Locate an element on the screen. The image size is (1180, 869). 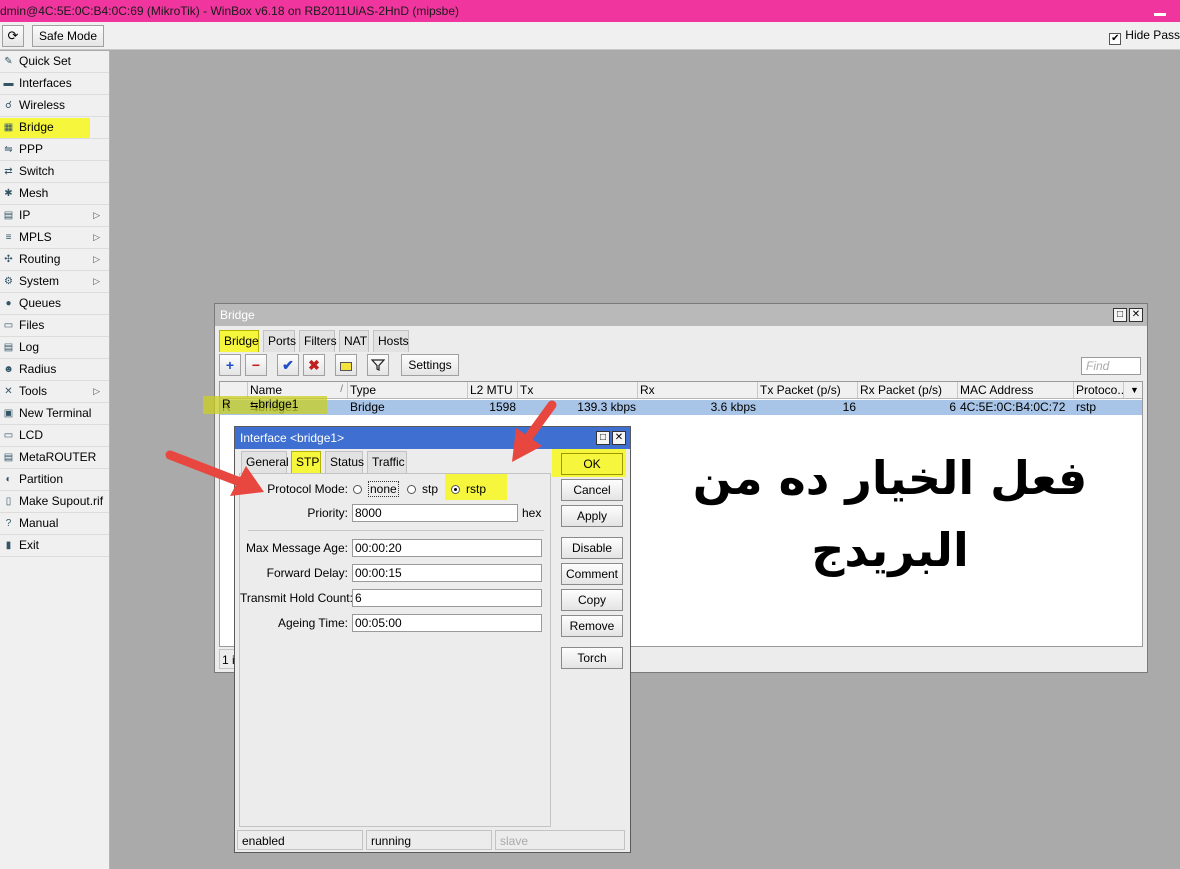
sidebar-item-label: Make Supout.rif is located at coordinates (61, 501).